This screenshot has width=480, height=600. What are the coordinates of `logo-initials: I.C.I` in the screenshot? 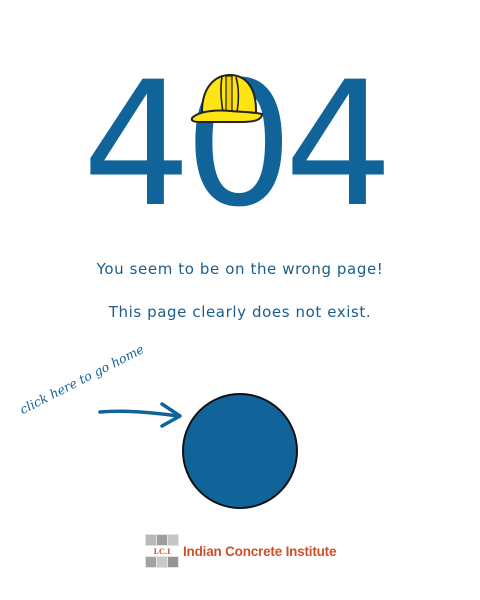 It's located at (162, 551).